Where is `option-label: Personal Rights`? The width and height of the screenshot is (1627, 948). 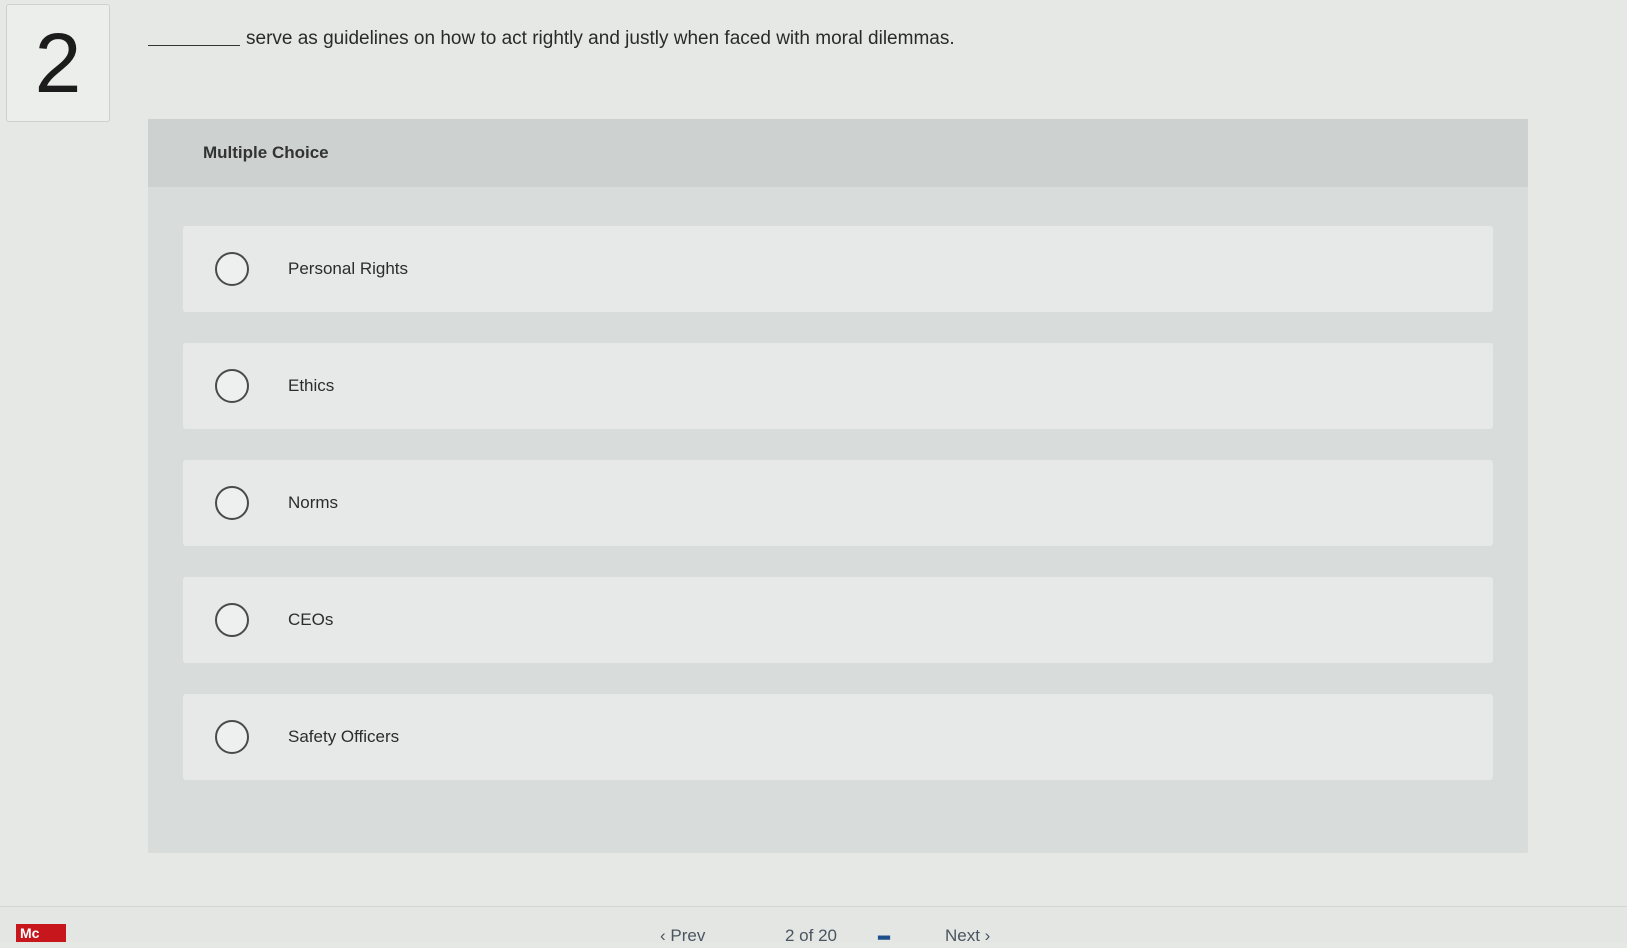
option-label: Personal Rights is located at coordinates (348, 268).